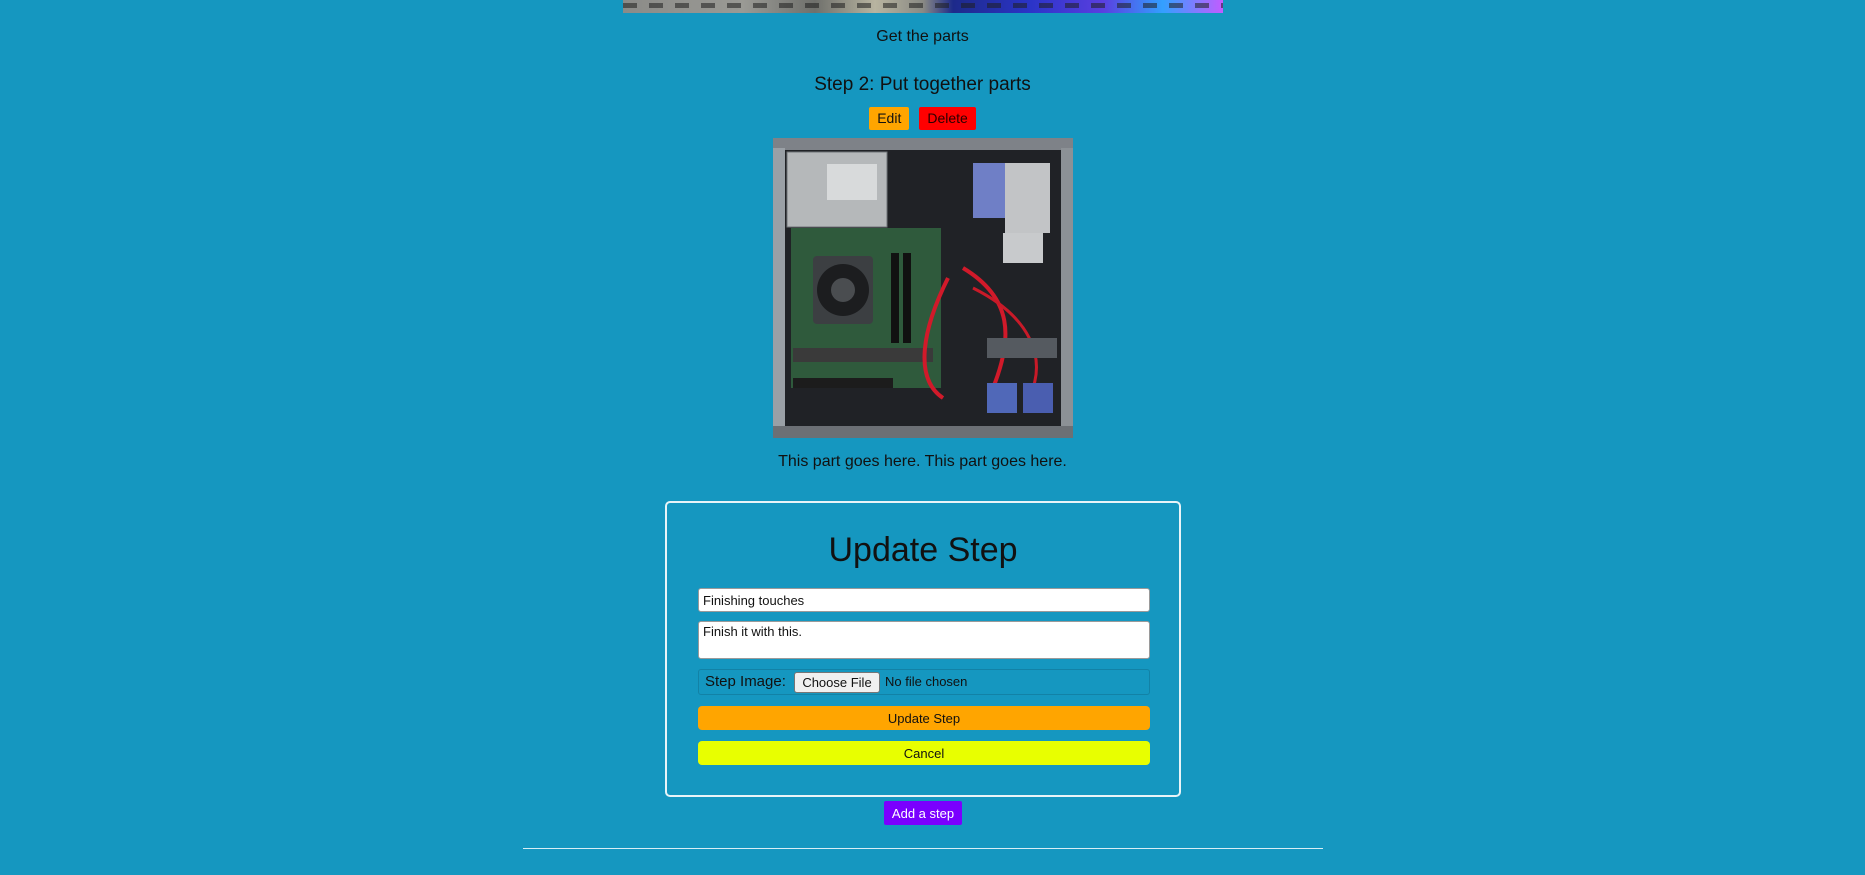  What do you see at coordinates (923, 6) in the screenshot?
I see `previous-step-image` at bounding box center [923, 6].